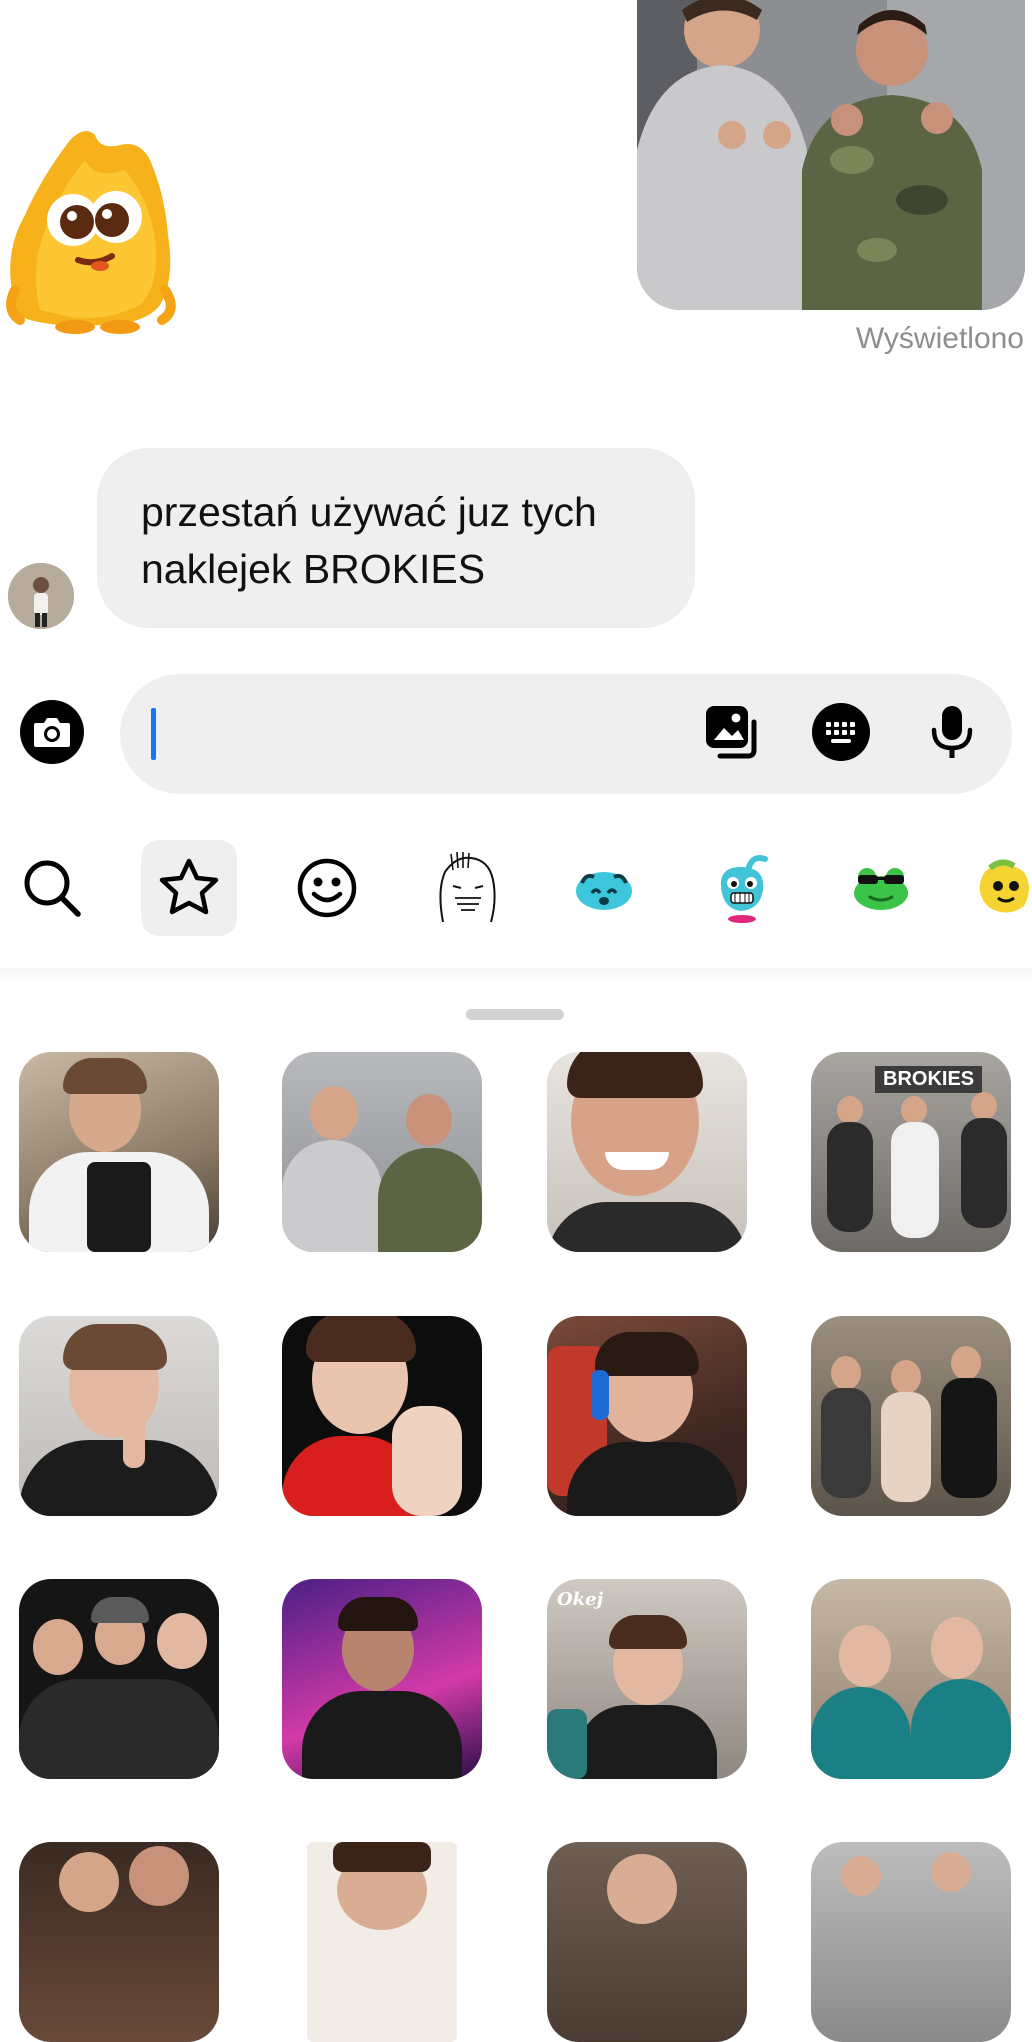 The height and width of the screenshot is (2042, 1032). What do you see at coordinates (1004, 886) in the screenshot?
I see `yellow-creature-sticker-icon` at bounding box center [1004, 886].